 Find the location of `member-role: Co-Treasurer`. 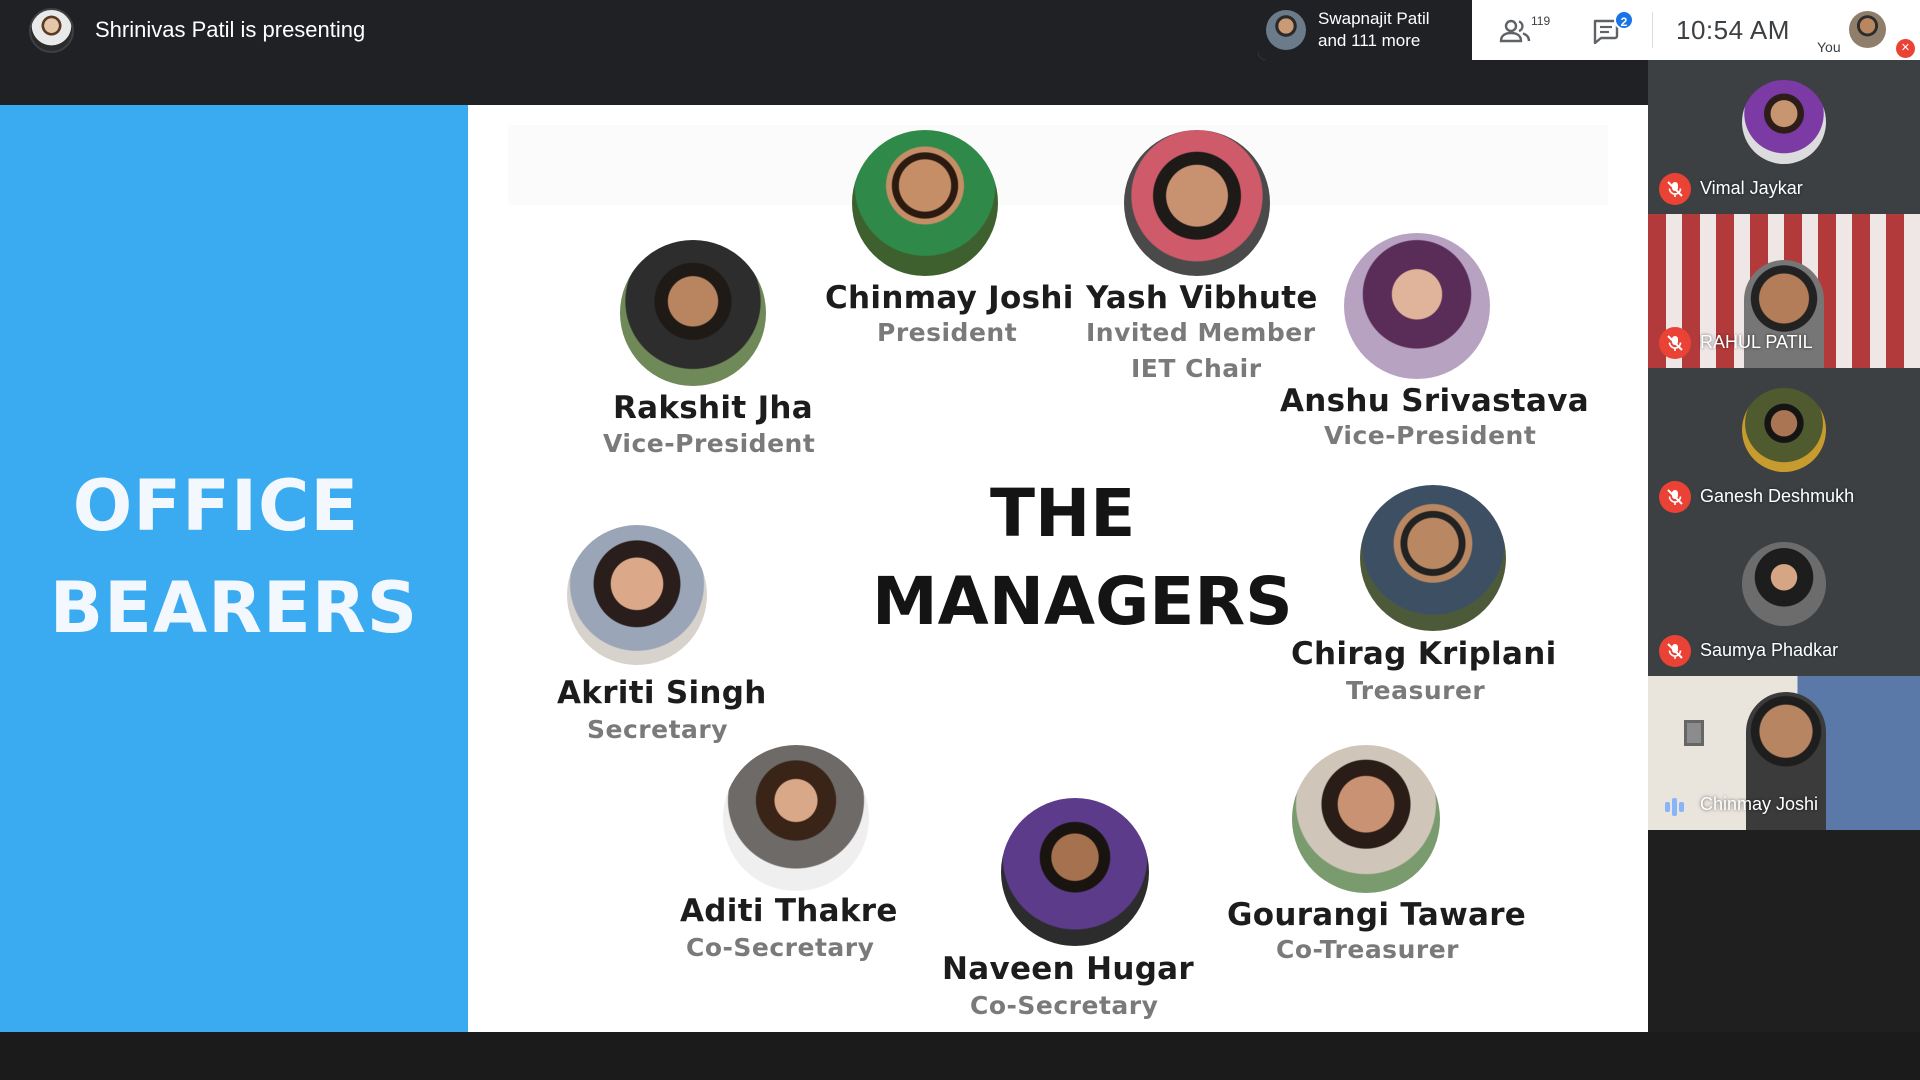

member-role: Co-Treasurer is located at coordinates (1367, 949).